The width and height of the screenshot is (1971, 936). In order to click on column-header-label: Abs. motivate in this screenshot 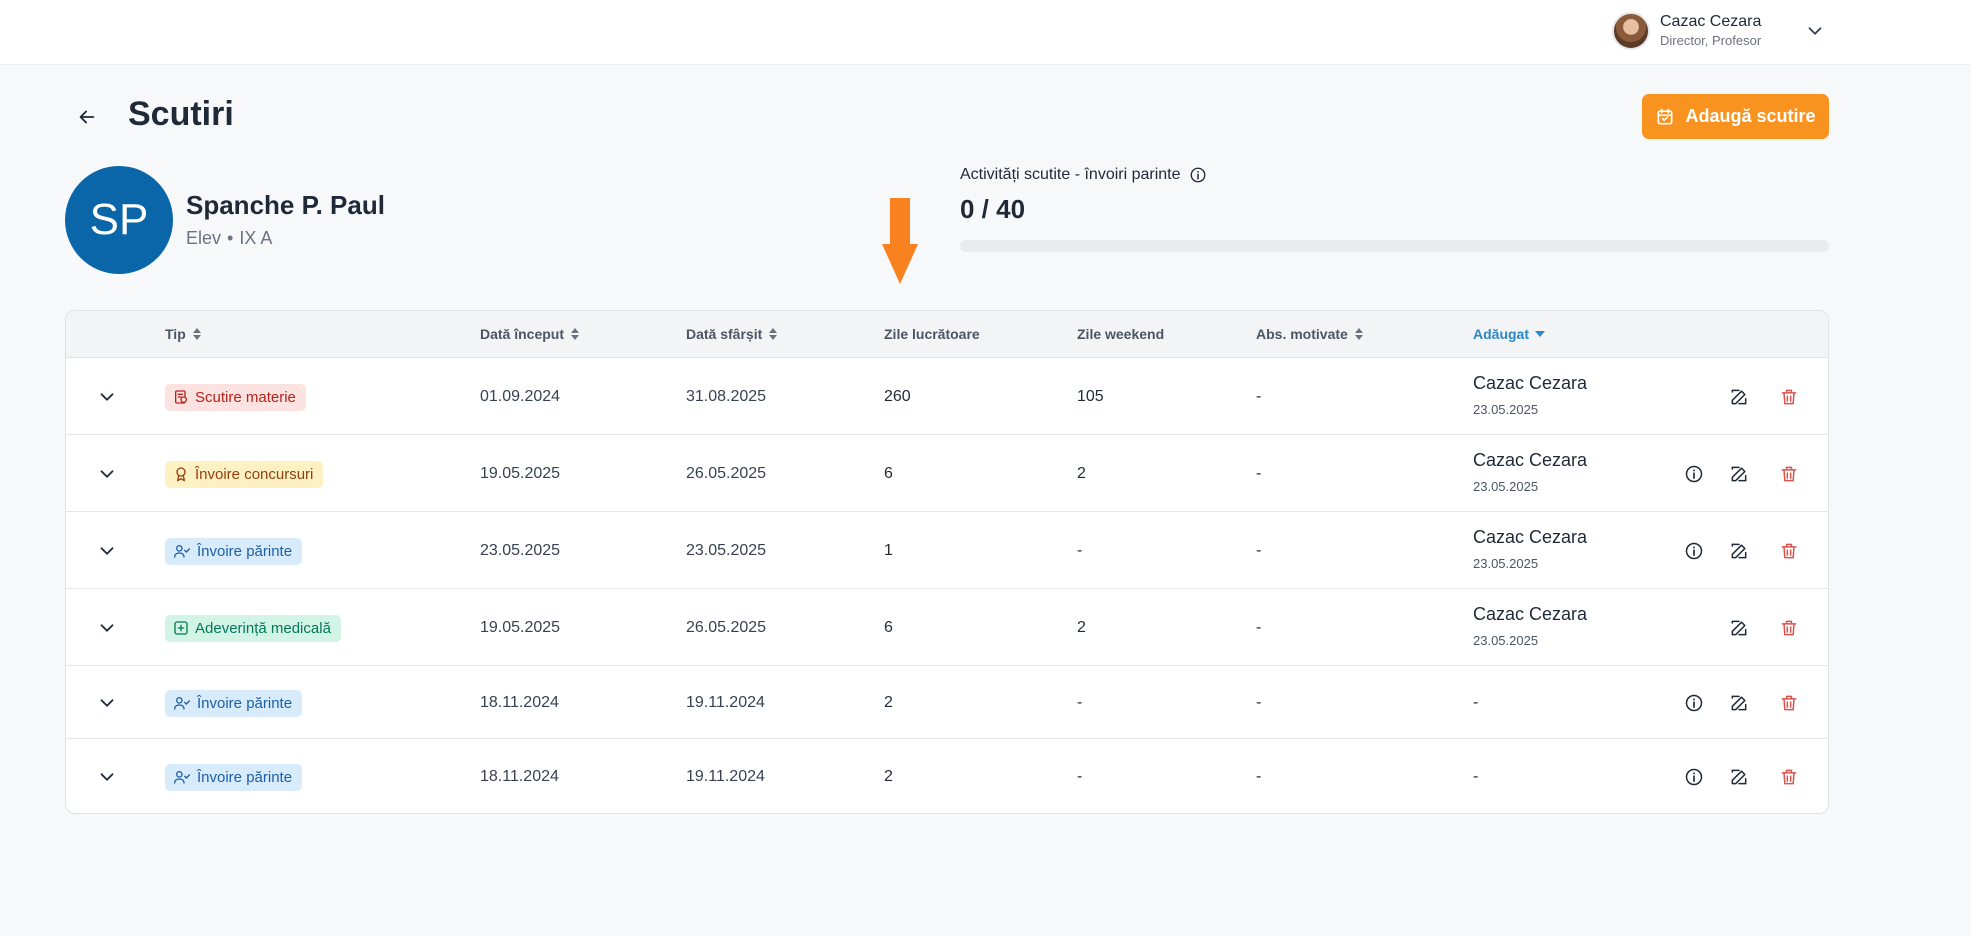, I will do `click(1302, 334)`.